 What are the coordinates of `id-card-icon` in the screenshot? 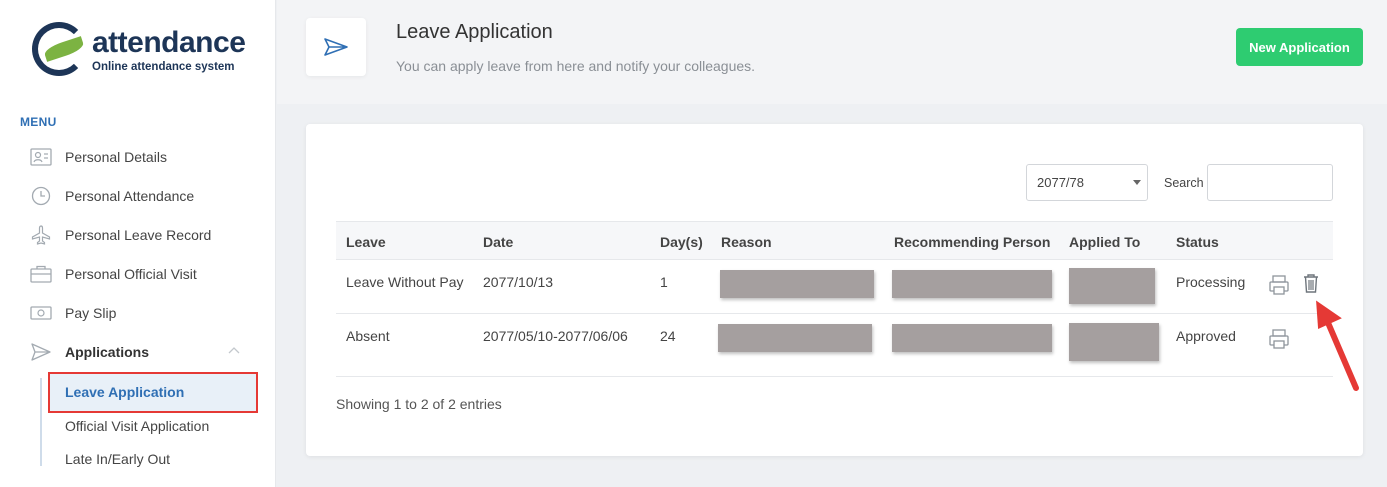 It's located at (41, 157).